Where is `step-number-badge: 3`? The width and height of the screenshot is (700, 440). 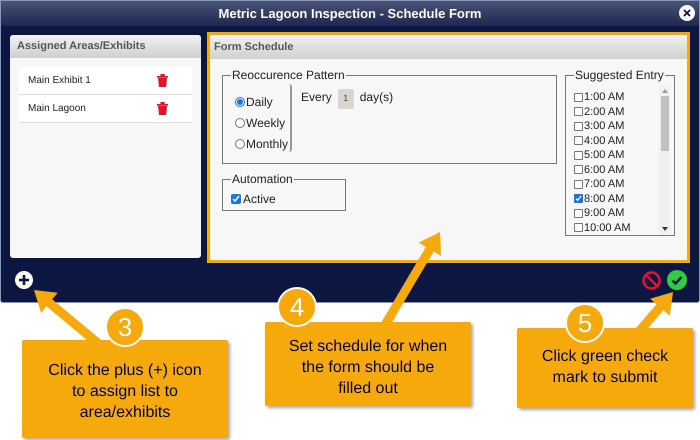
step-number-badge: 3 is located at coordinates (125, 327).